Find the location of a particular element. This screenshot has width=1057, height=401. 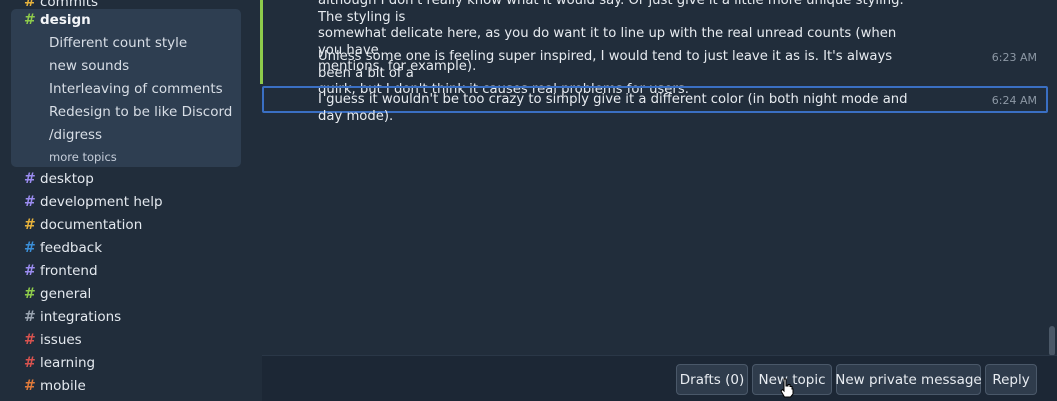

stream-name: learning is located at coordinates (68, 363).